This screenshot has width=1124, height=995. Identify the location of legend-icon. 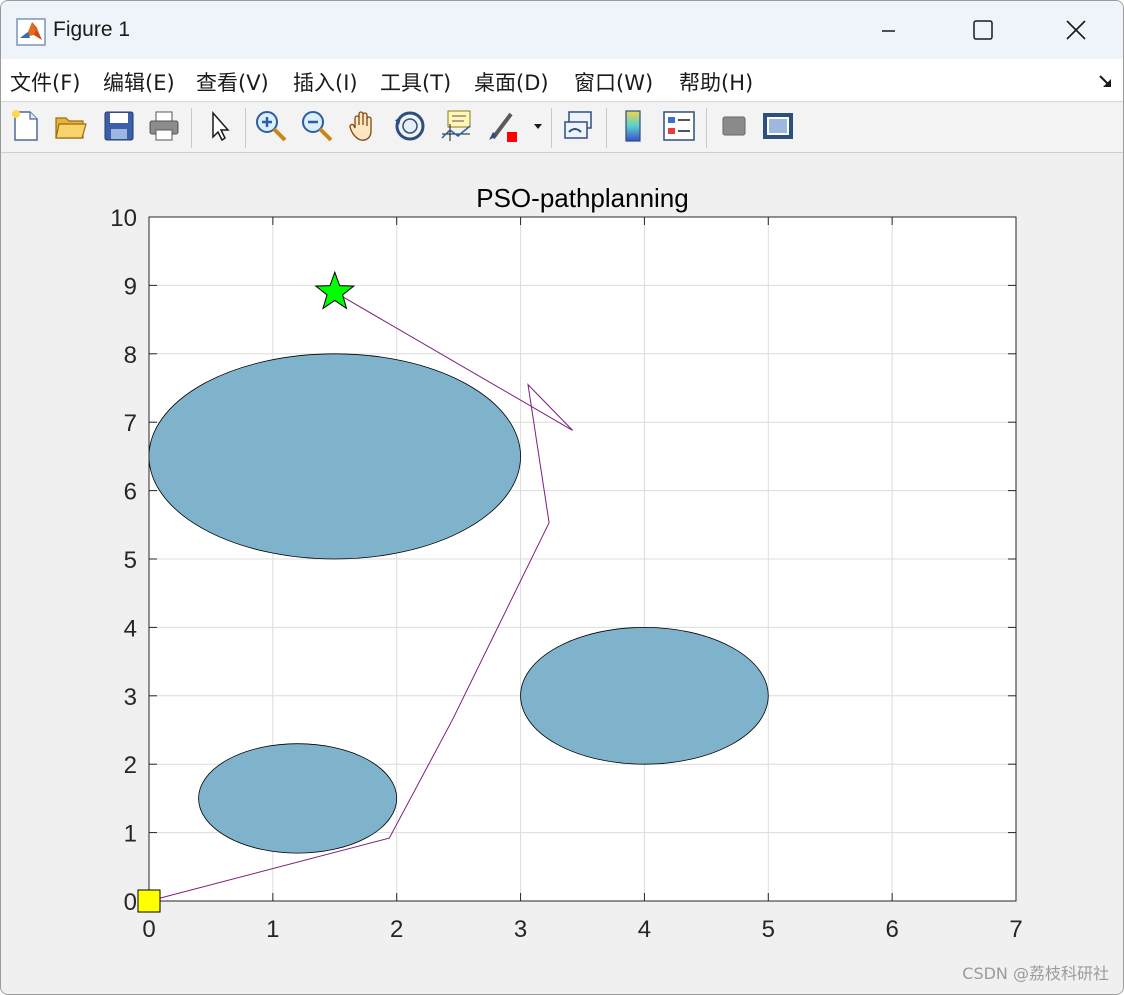
(679, 126).